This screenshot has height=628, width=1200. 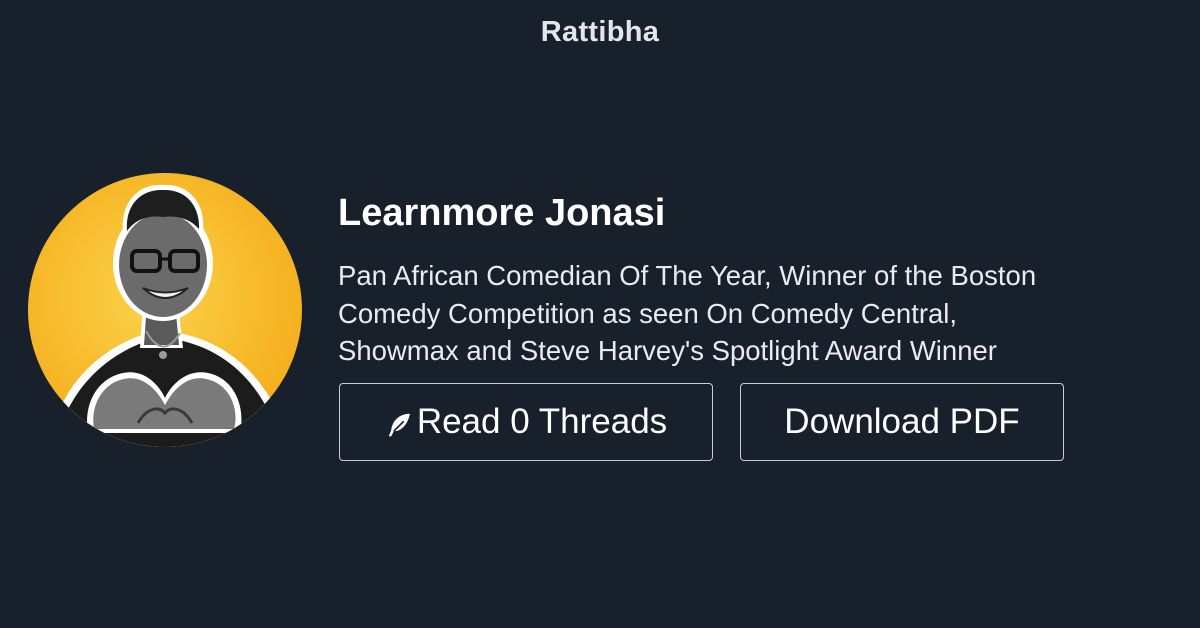 I want to click on read-threads-button: Read 0 Threads, so click(x=526, y=422).